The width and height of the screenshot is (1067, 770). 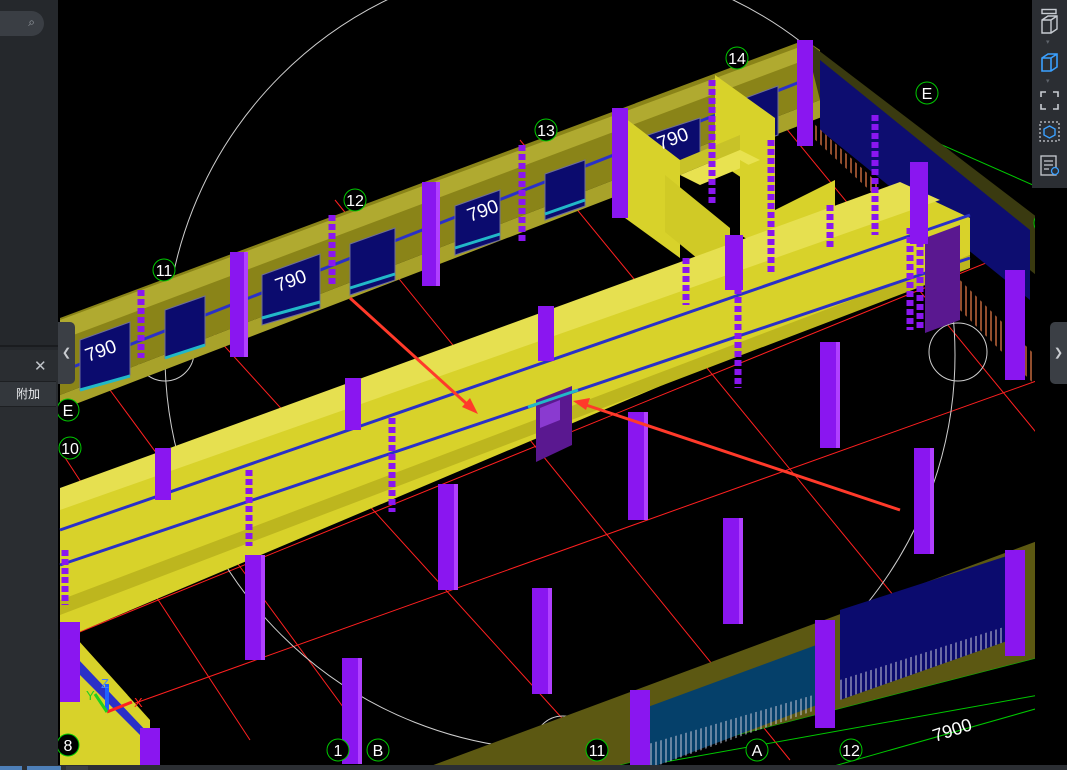 What do you see at coordinates (90, 695) in the screenshot?
I see `gizmo-y-label: Y` at bounding box center [90, 695].